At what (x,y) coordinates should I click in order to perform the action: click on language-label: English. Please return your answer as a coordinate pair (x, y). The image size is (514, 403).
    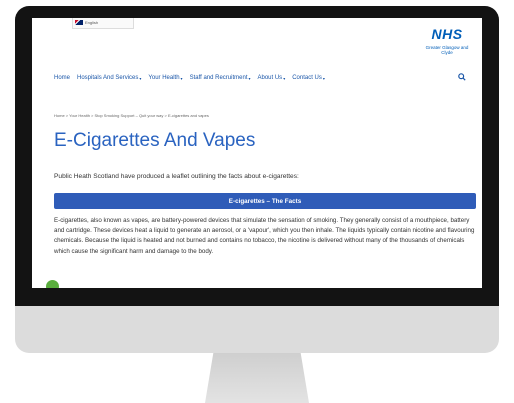
    Looking at the image, I should click on (92, 22).